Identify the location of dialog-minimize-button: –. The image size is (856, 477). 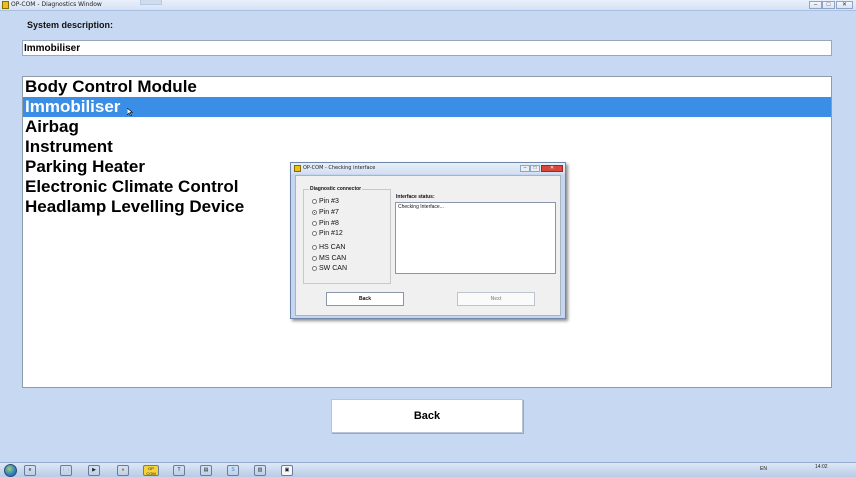
(525, 168).